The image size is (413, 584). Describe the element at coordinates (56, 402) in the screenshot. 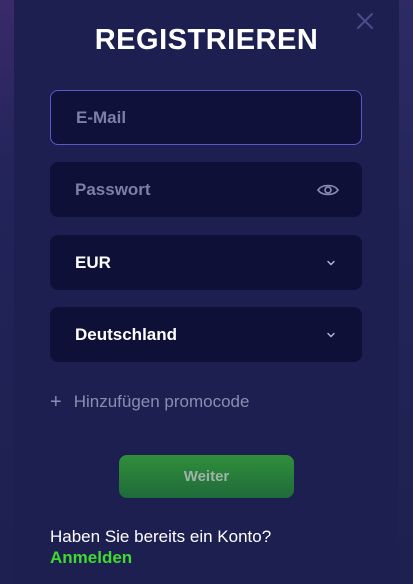

I see `plus-icon: +` at that location.